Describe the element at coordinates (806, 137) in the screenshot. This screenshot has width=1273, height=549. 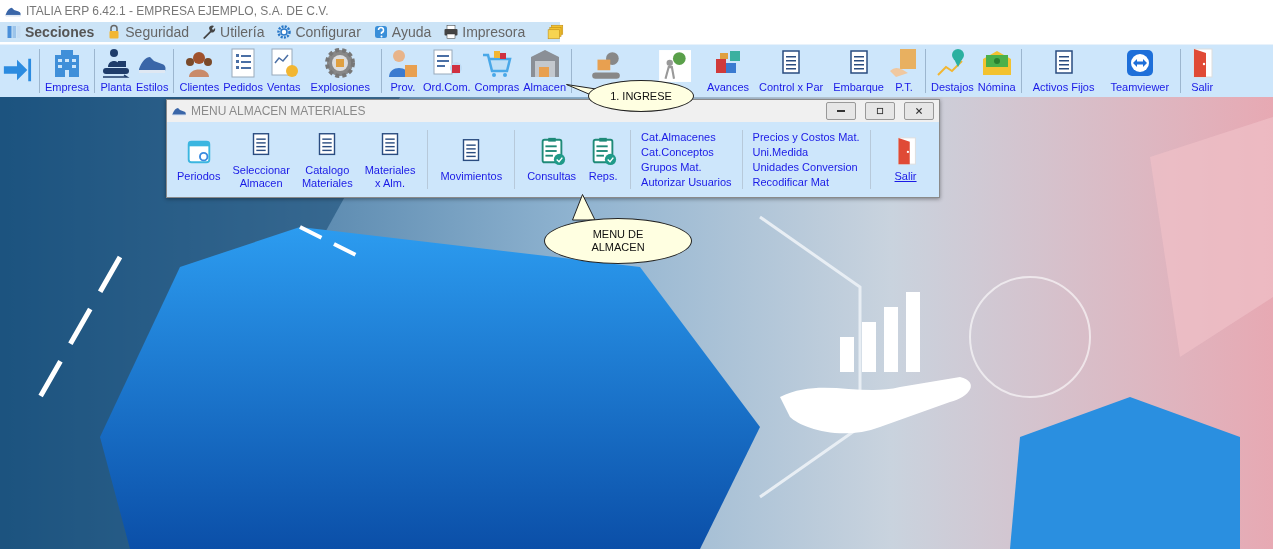
I see `menu-link: Precios y Costos Mat.` at that location.